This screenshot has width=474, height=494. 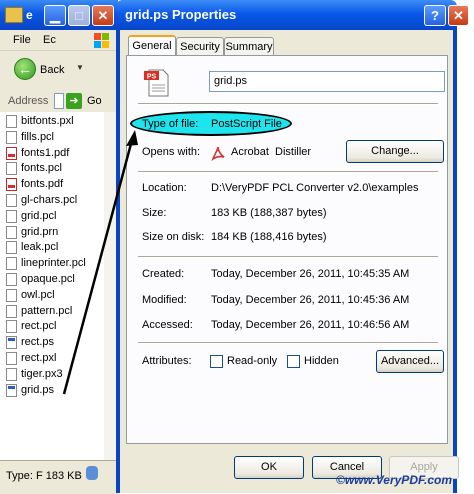 What do you see at coordinates (47, 121) in the screenshot?
I see `file-name: bitfonts.pxl` at bounding box center [47, 121].